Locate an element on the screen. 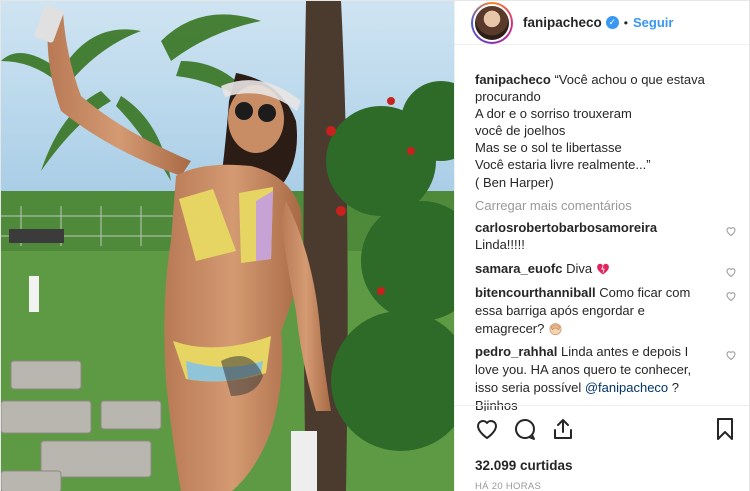 The width and height of the screenshot is (750, 491). post-header: fanipacheco ✓ • Seguir is located at coordinates (602, 23).